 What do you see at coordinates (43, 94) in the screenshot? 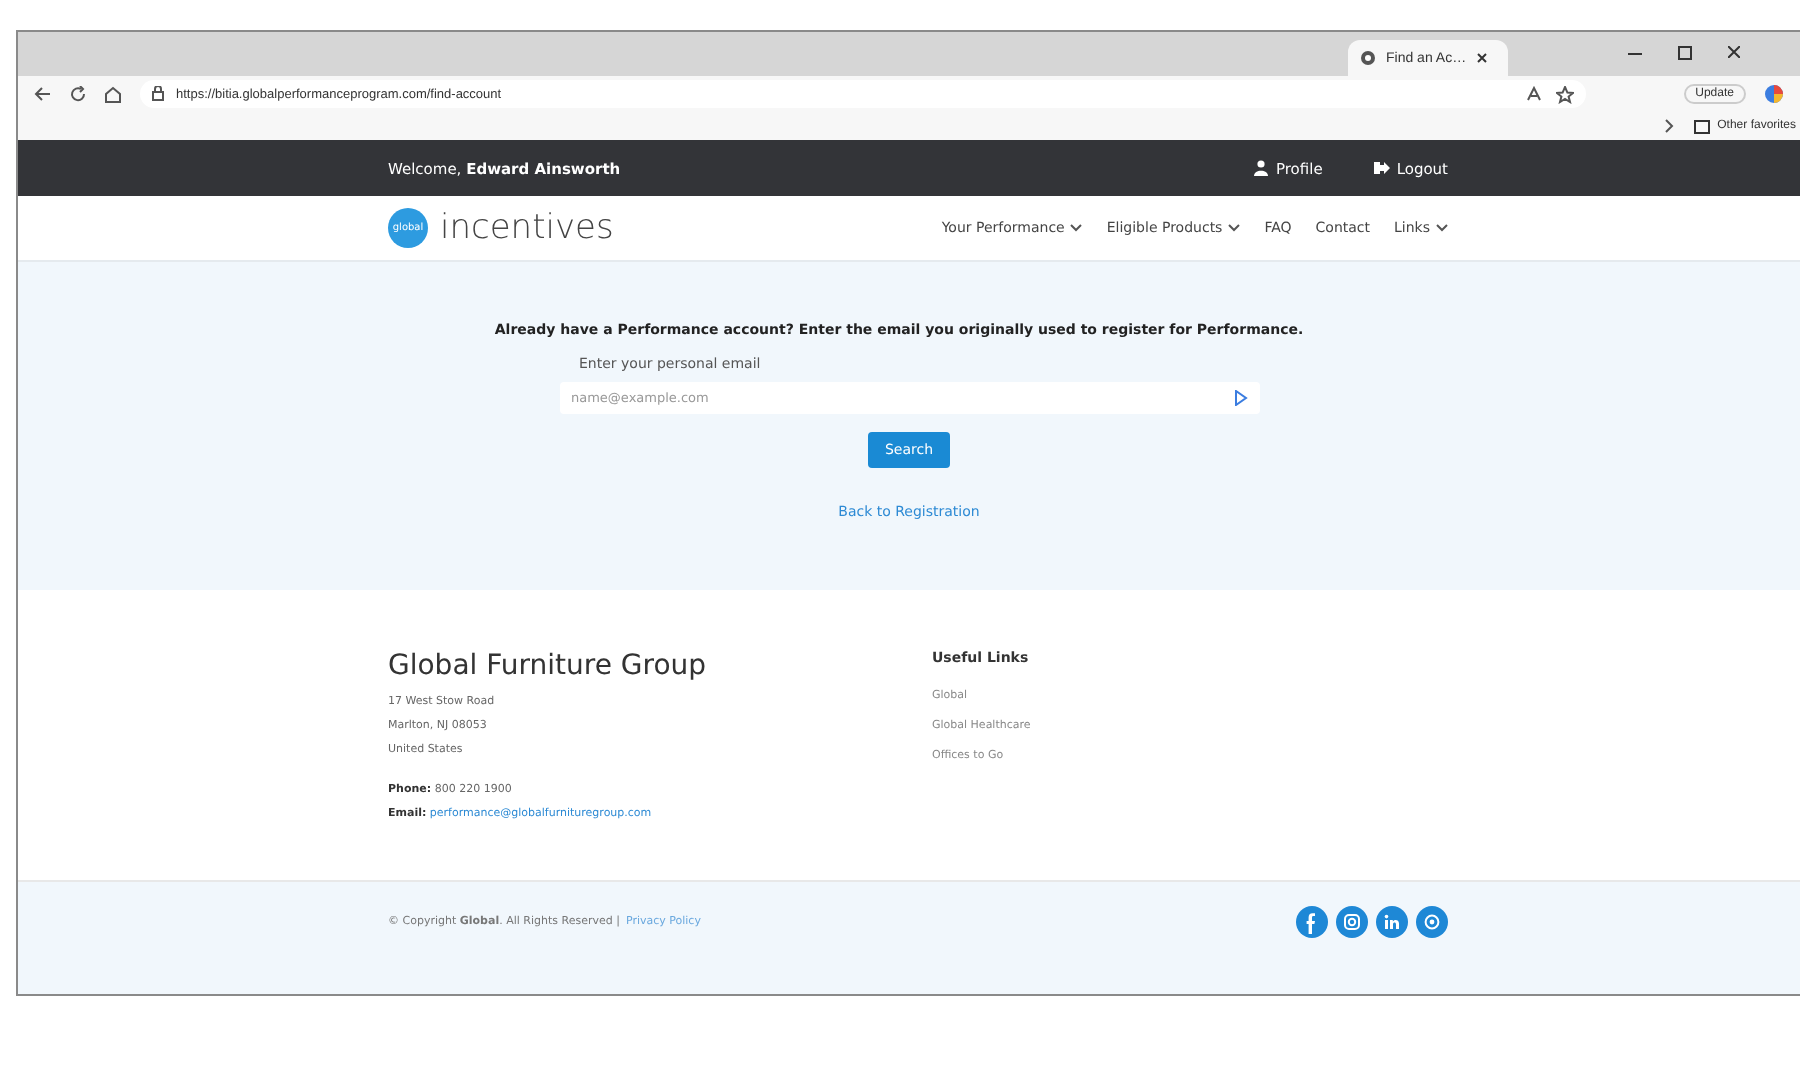
I see `back-arrow-icon` at bounding box center [43, 94].